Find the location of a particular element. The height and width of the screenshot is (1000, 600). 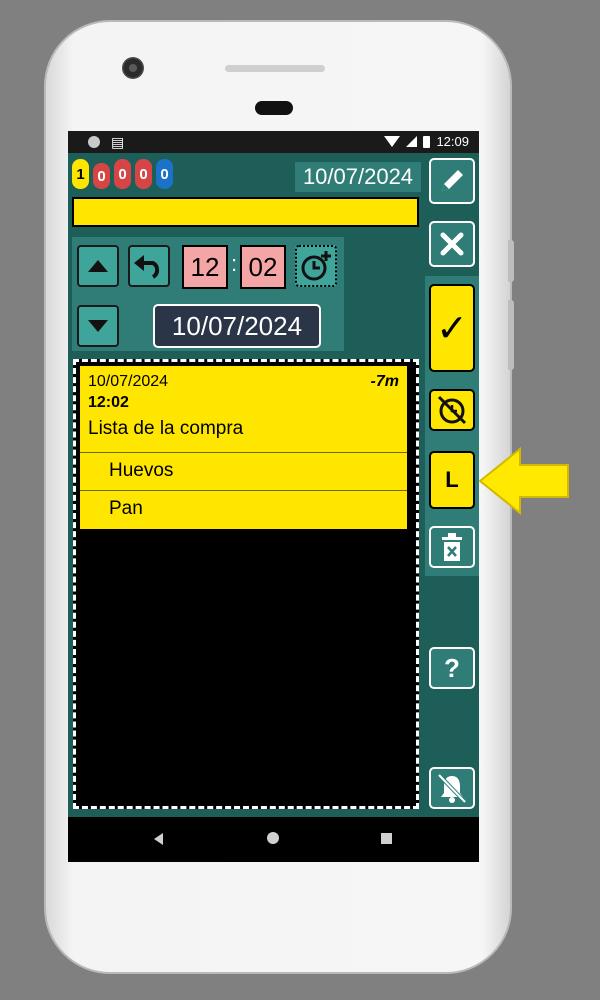

list-mode-button: L is located at coordinates (452, 480).